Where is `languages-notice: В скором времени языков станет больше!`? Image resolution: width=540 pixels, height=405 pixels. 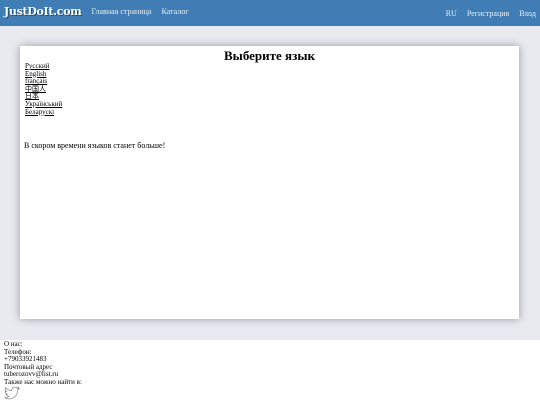
languages-notice: В скором времени языков станет больше! is located at coordinates (95, 145).